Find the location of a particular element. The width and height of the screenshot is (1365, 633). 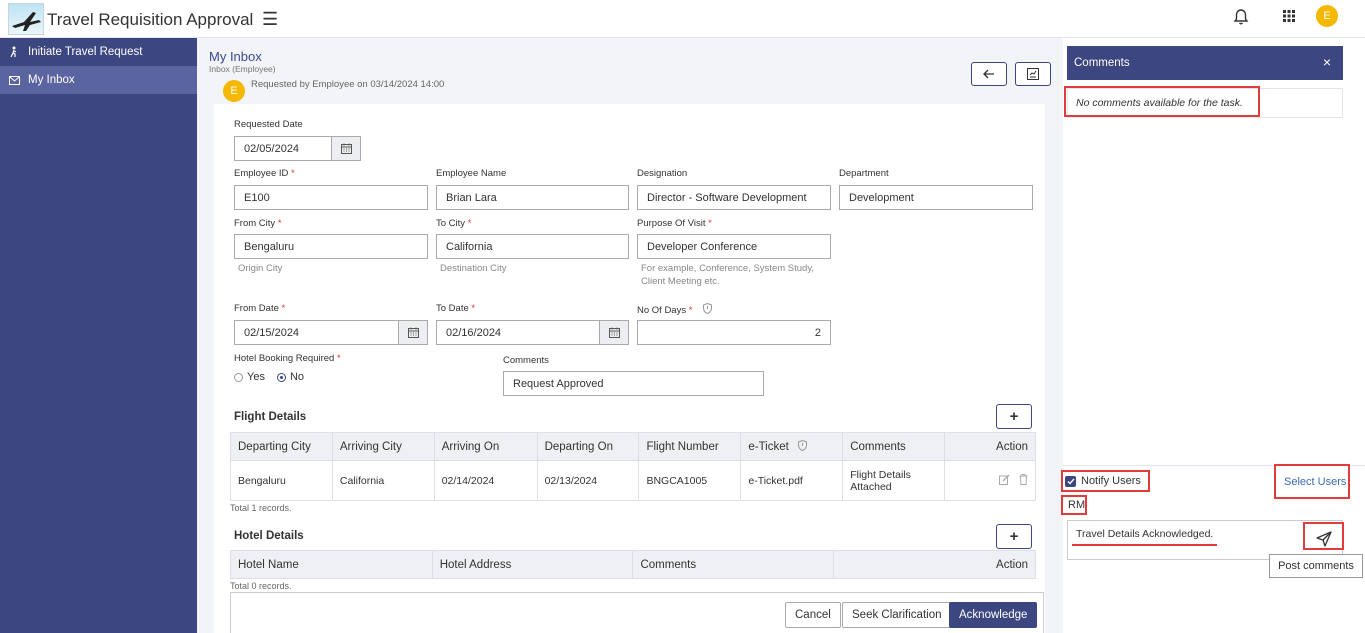

employee-id-field: E100 is located at coordinates (331, 197).